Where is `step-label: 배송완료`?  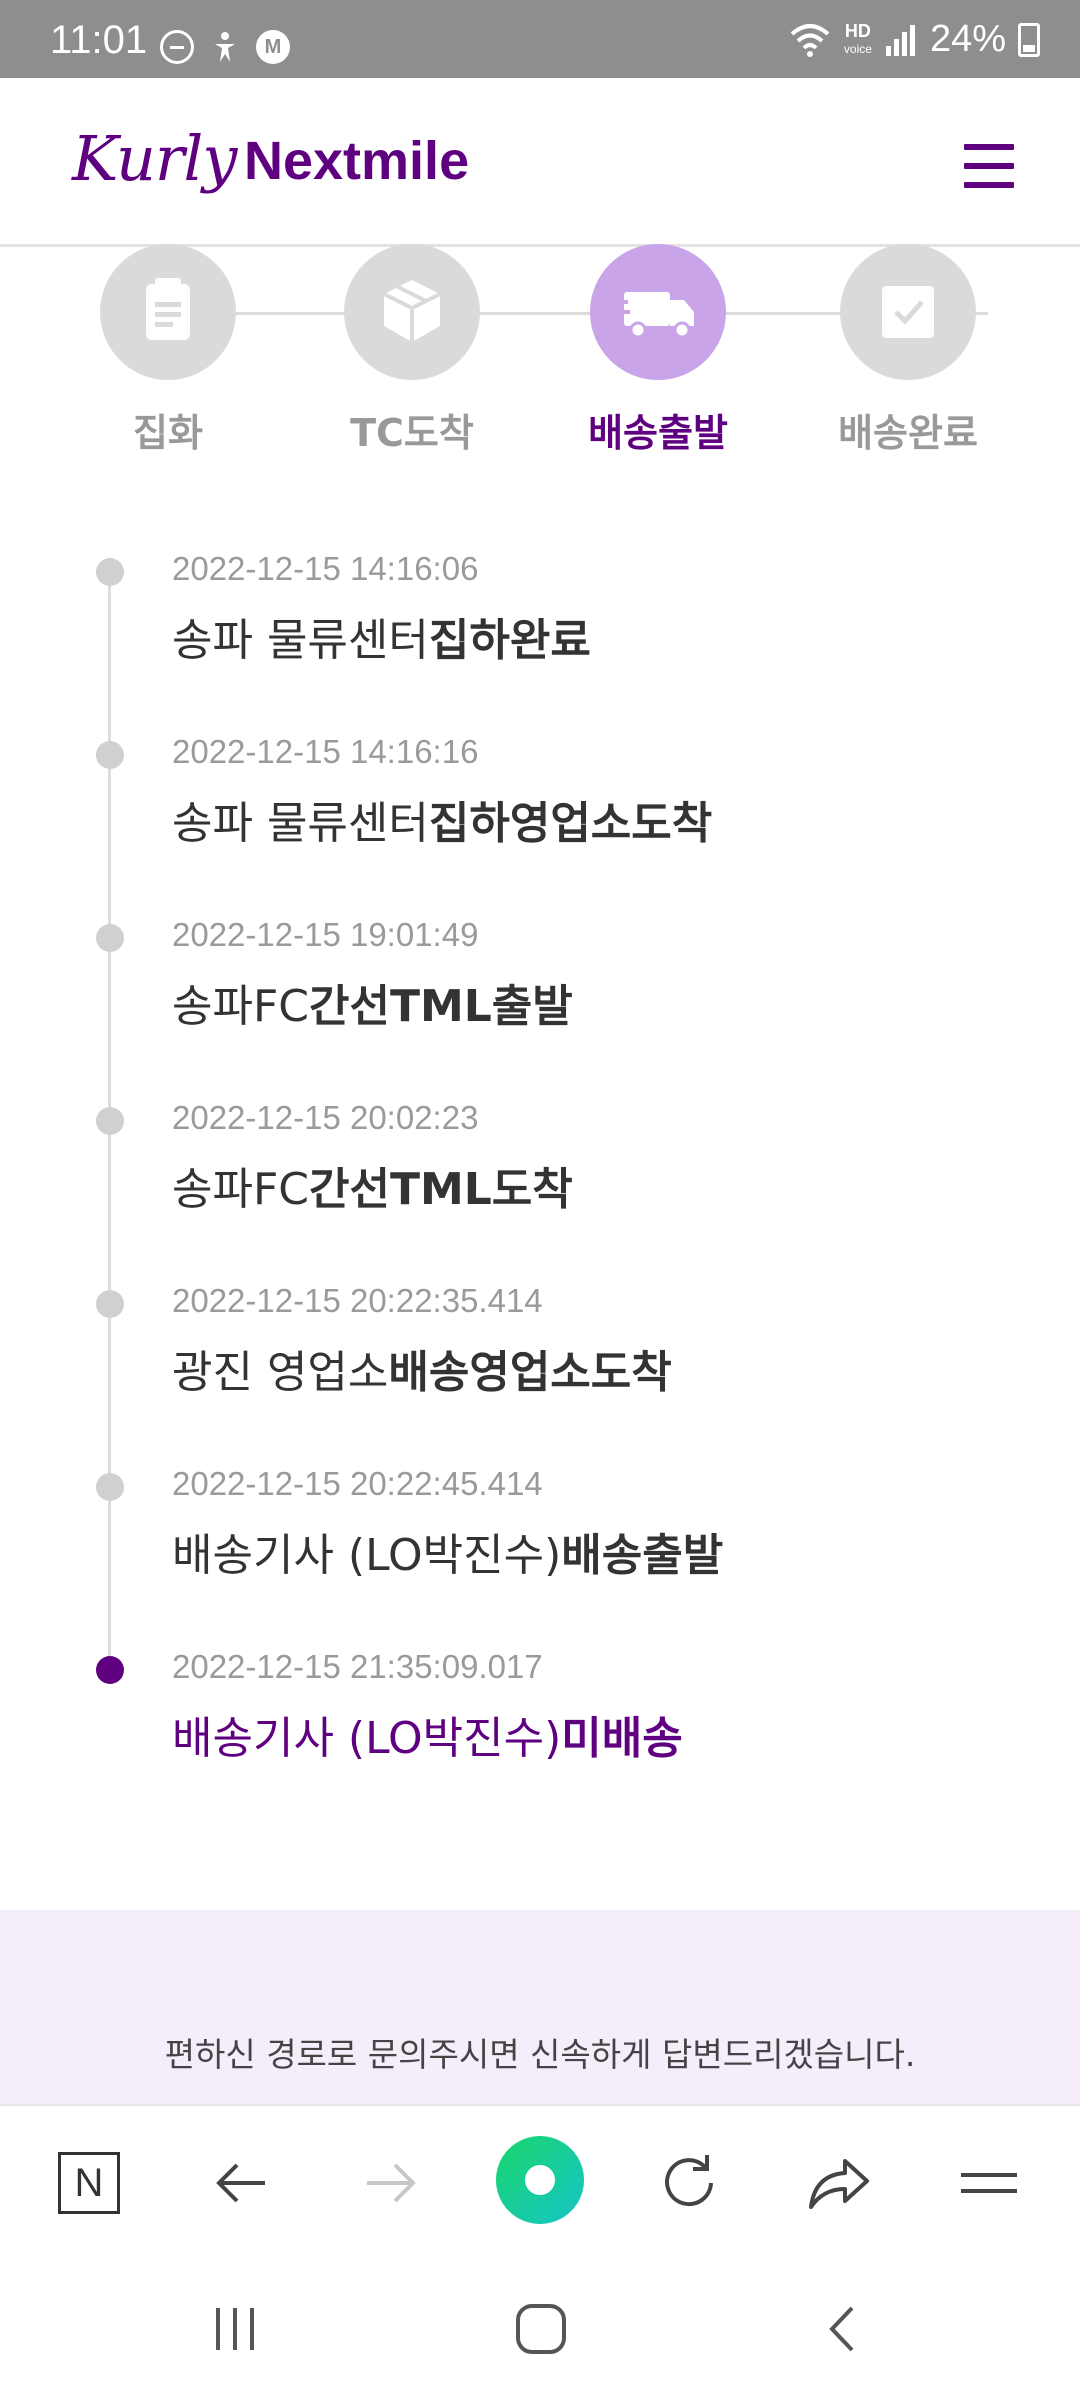
step-label: 배송완료 is located at coordinates (908, 433).